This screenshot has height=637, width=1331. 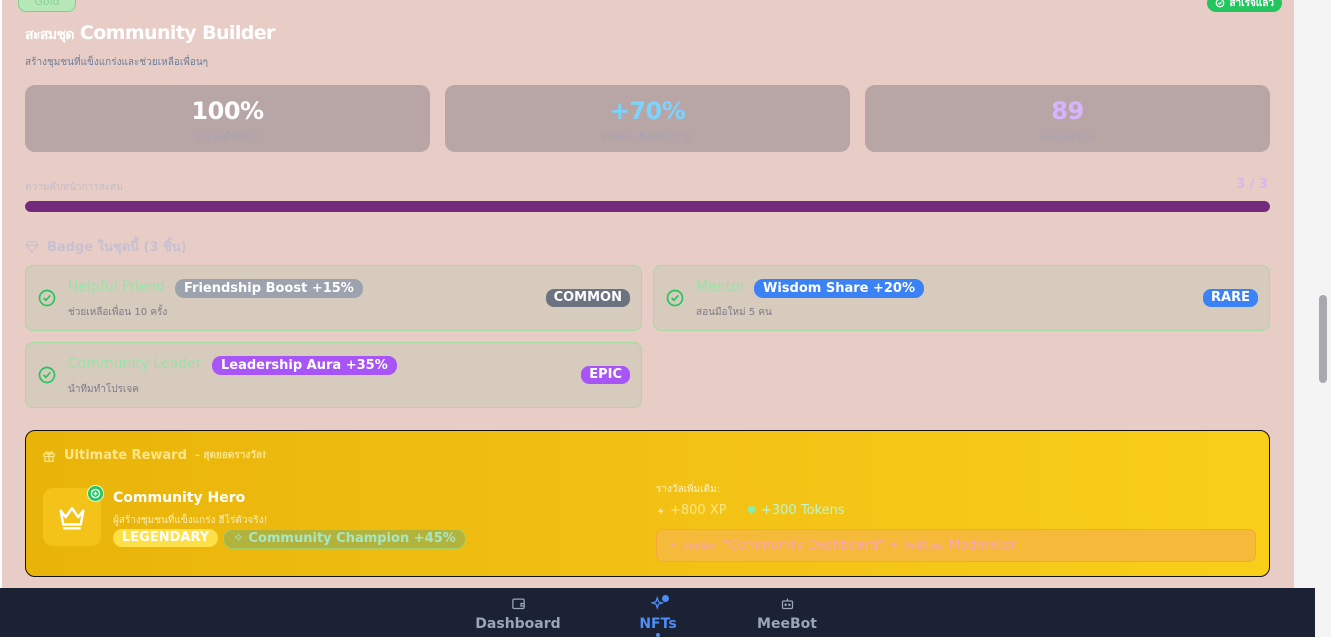 I want to click on badge-description: ช่วยเหลือเพื่อน 10 ครั้ง, so click(x=118, y=312).